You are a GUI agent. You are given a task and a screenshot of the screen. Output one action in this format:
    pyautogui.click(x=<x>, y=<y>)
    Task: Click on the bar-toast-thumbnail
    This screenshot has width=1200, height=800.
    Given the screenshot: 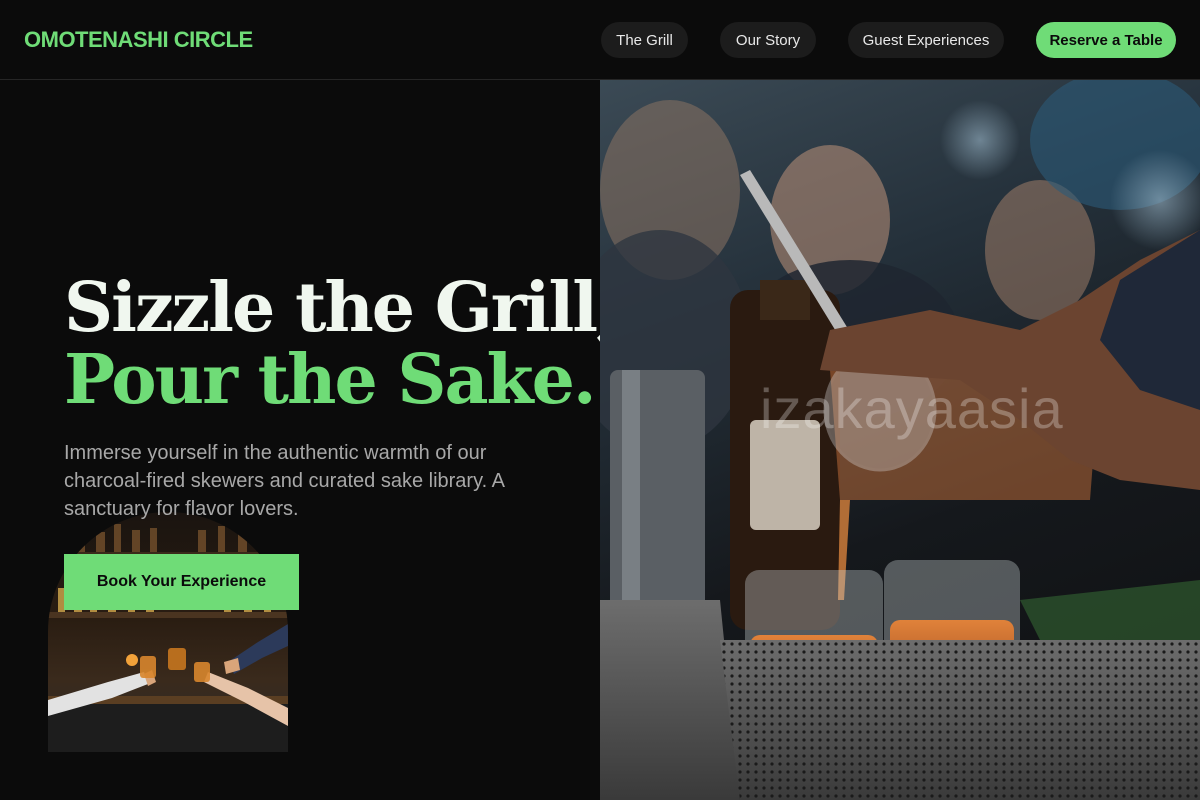 What is the action you would take?
    pyautogui.click(x=168, y=632)
    